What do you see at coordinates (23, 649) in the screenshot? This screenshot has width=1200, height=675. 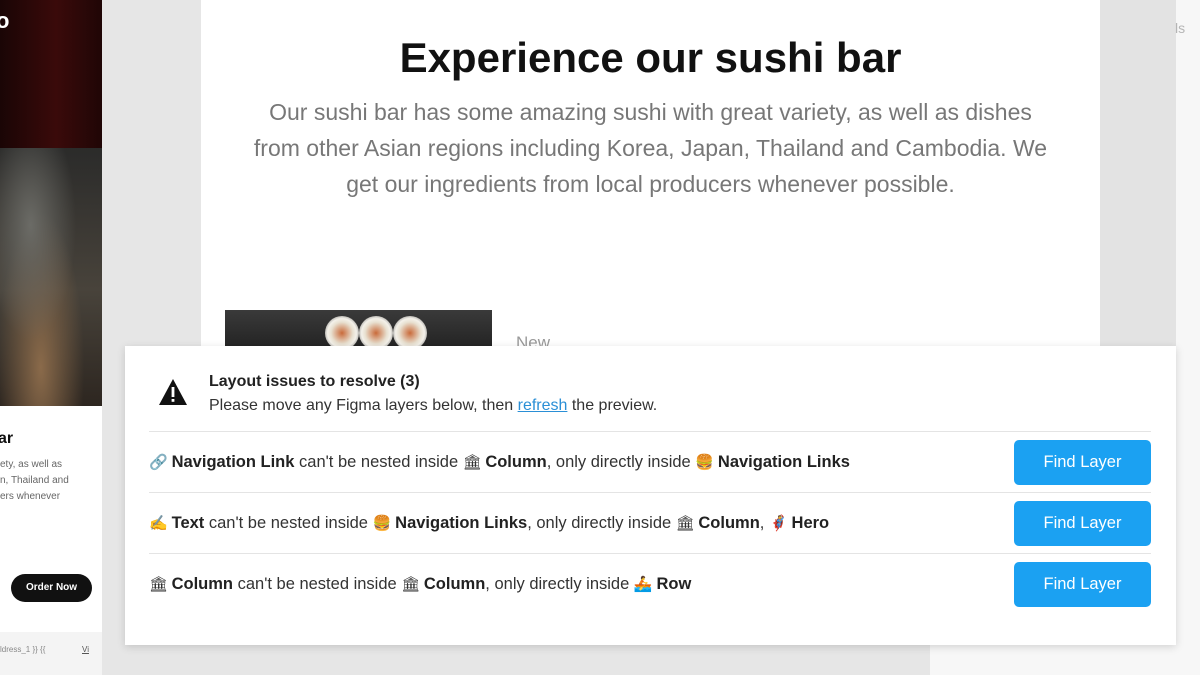 I see `footer-address-text: ldress_1 }} {{` at bounding box center [23, 649].